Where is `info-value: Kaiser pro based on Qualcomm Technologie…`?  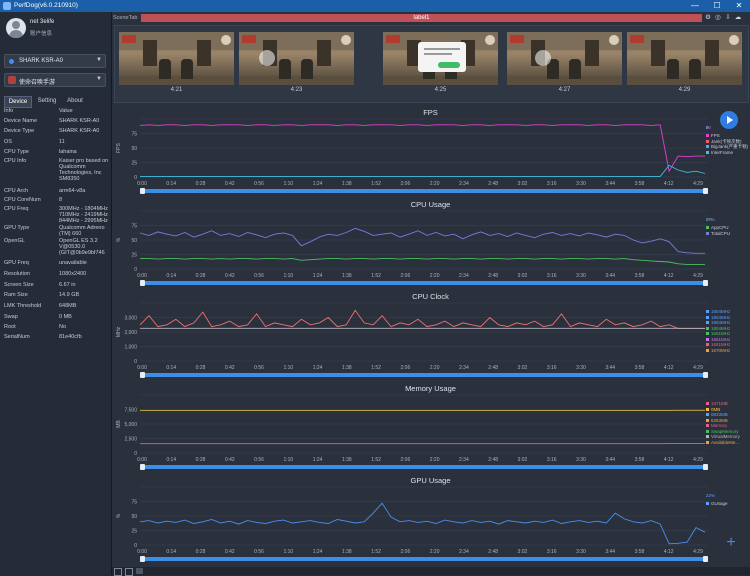 info-value: Kaiser pro based on Qualcomm Technologie… is located at coordinates (85, 170).